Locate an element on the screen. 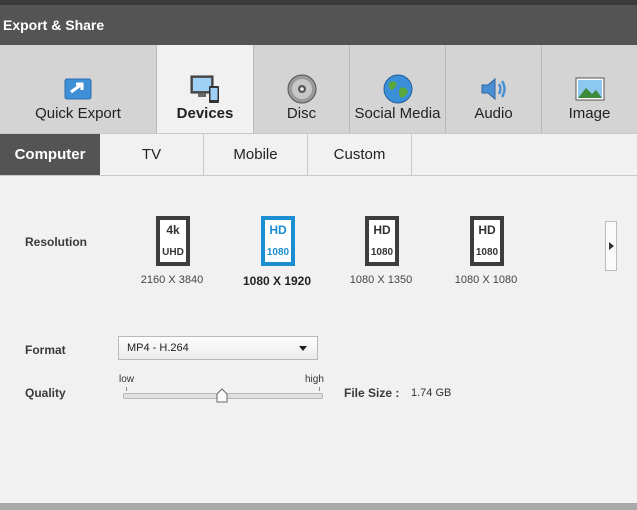  quality-low-label: low is located at coordinates (127, 379).